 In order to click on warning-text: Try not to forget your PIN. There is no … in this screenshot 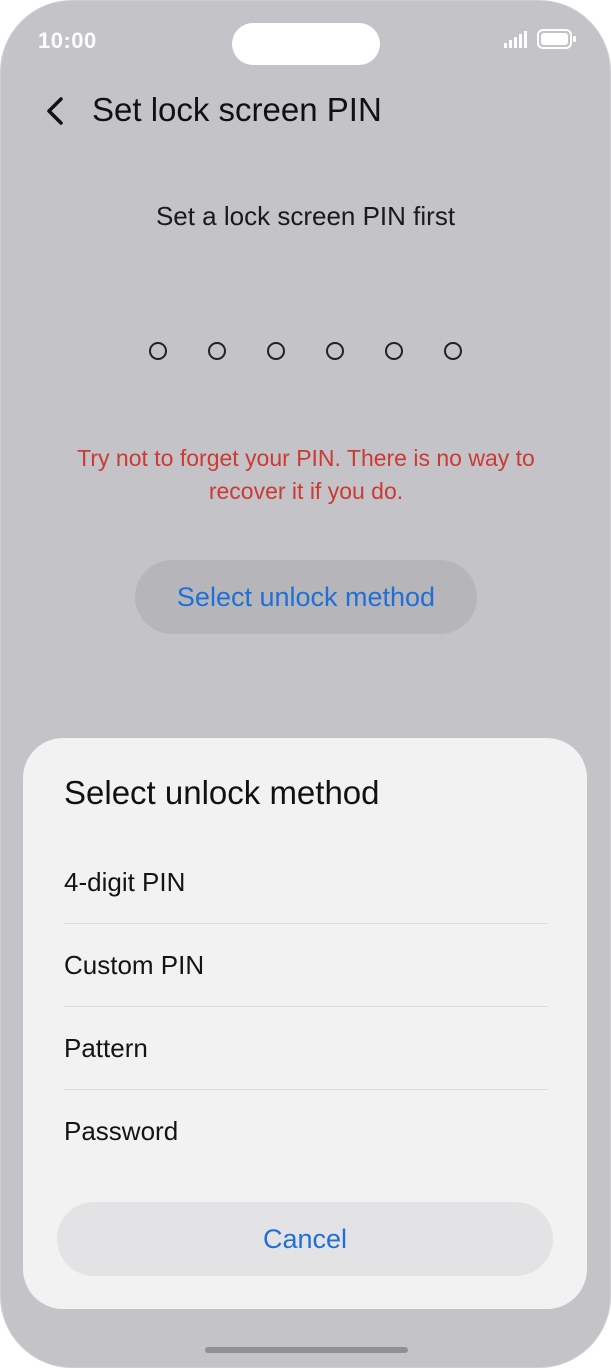, I will do `click(306, 474)`.